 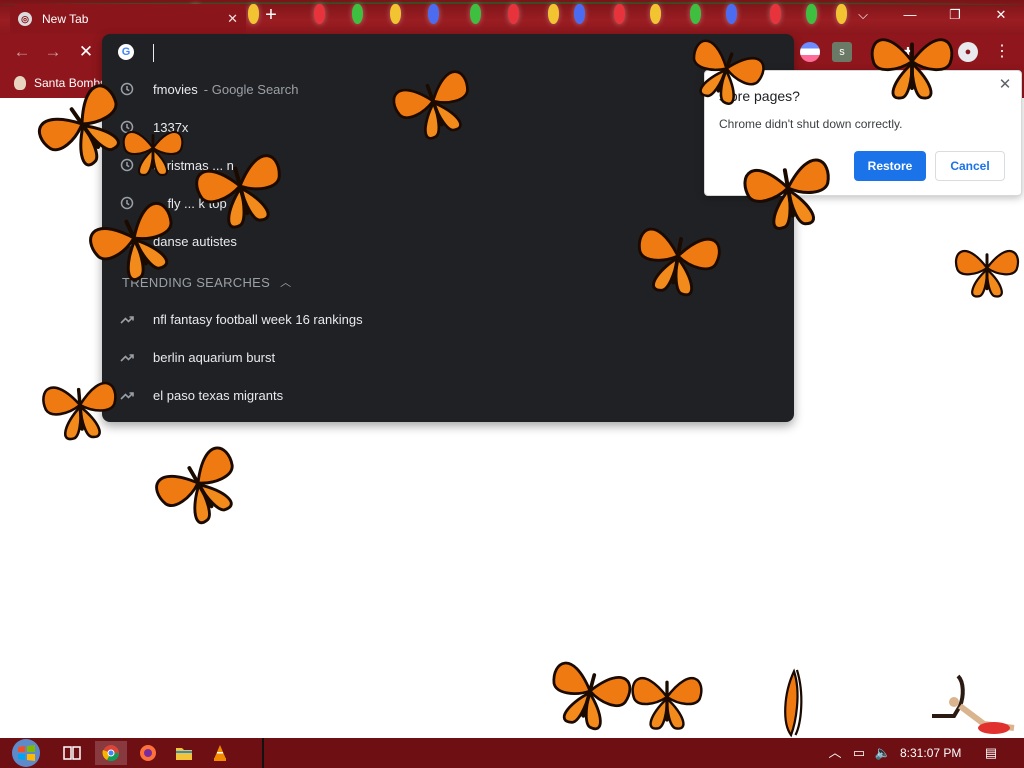 I want to click on trending-text: berlin aquarium burst, so click(x=214, y=357).